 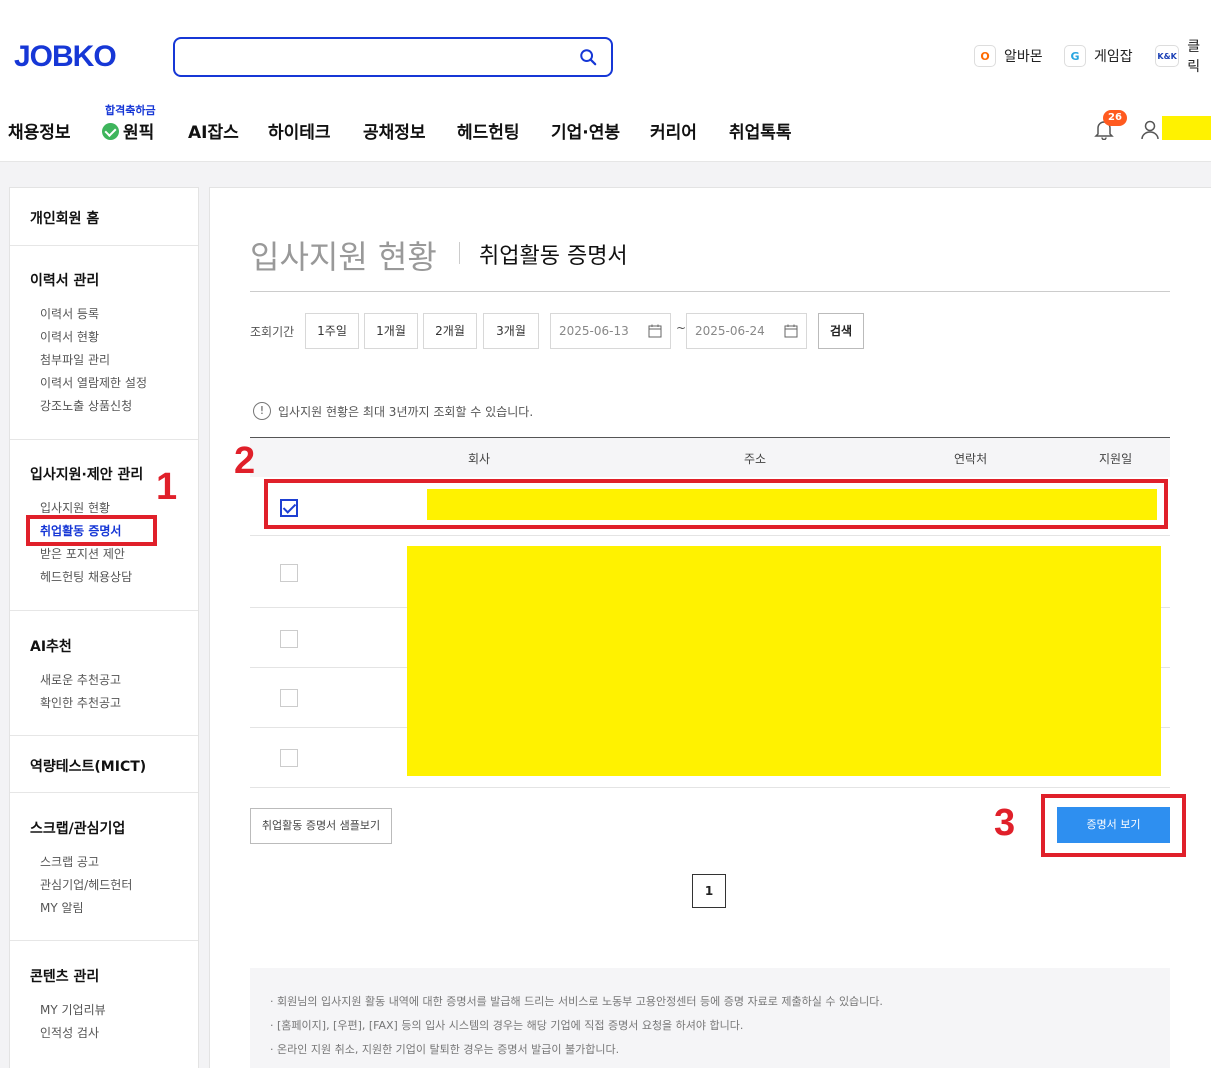 I want to click on table-header: 회사 주소 연락처 지원일, so click(x=710, y=457).